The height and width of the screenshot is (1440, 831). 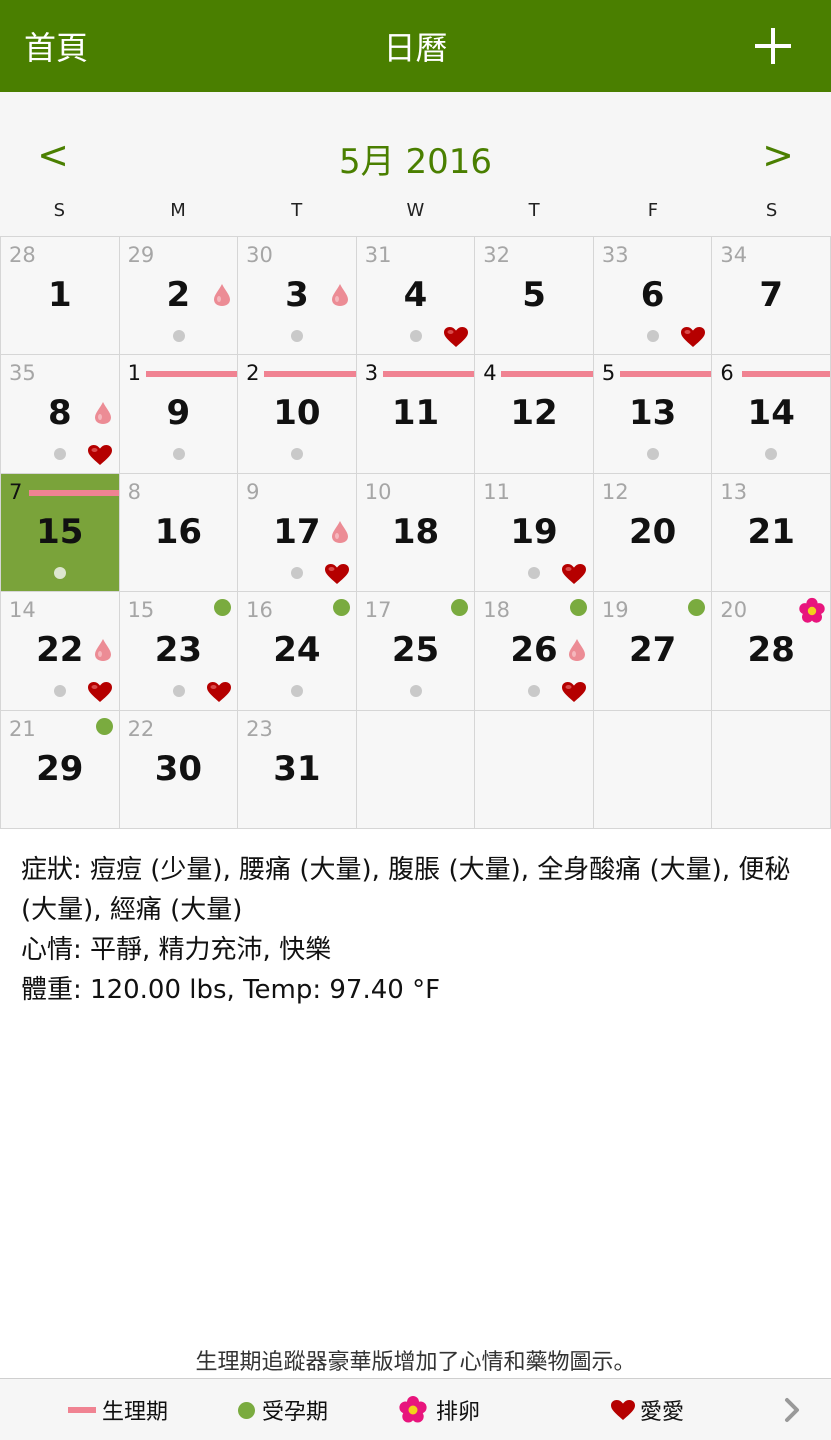 I want to click on period-bar-icon, so click(x=82, y=1410).